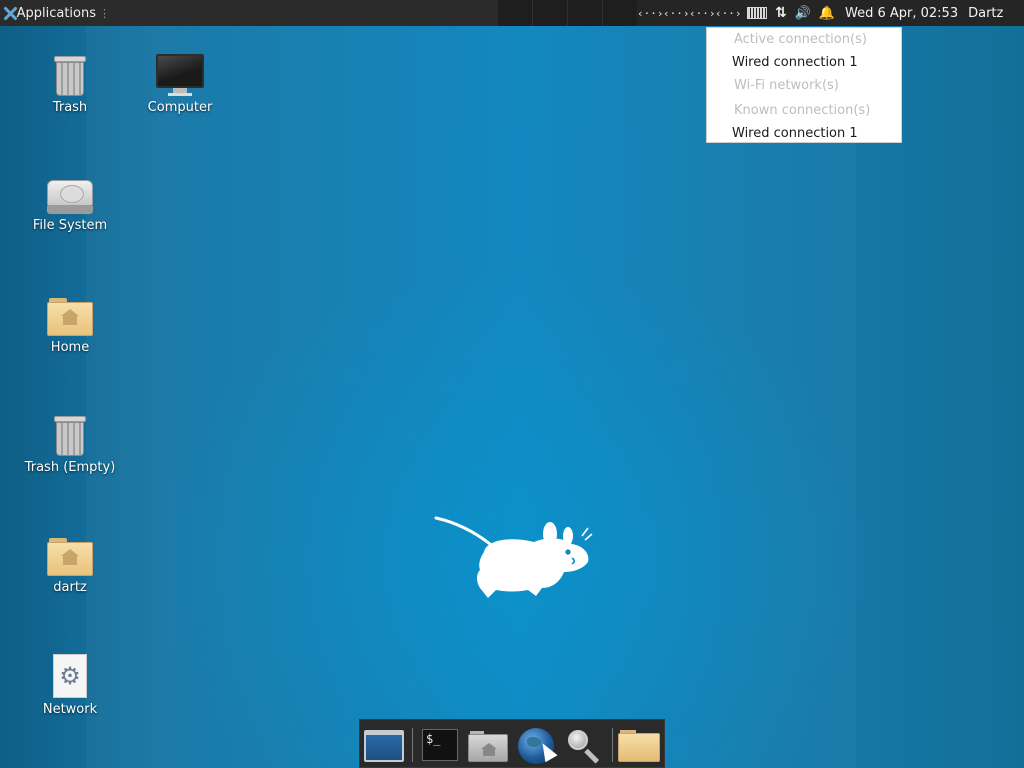 The width and height of the screenshot is (1024, 768). I want to click on xfce-mouse-mascot-icon, so click(513, 557).